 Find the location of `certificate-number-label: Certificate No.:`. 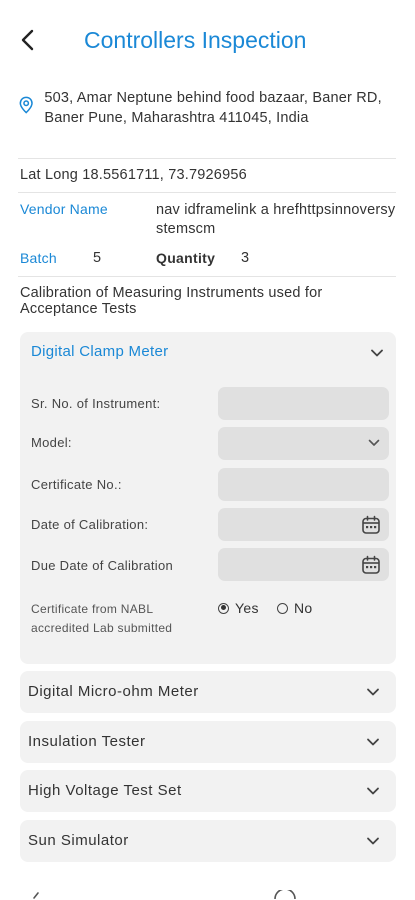

certificate-number-label: Certificate No.: is located at coordinates (76, 484).